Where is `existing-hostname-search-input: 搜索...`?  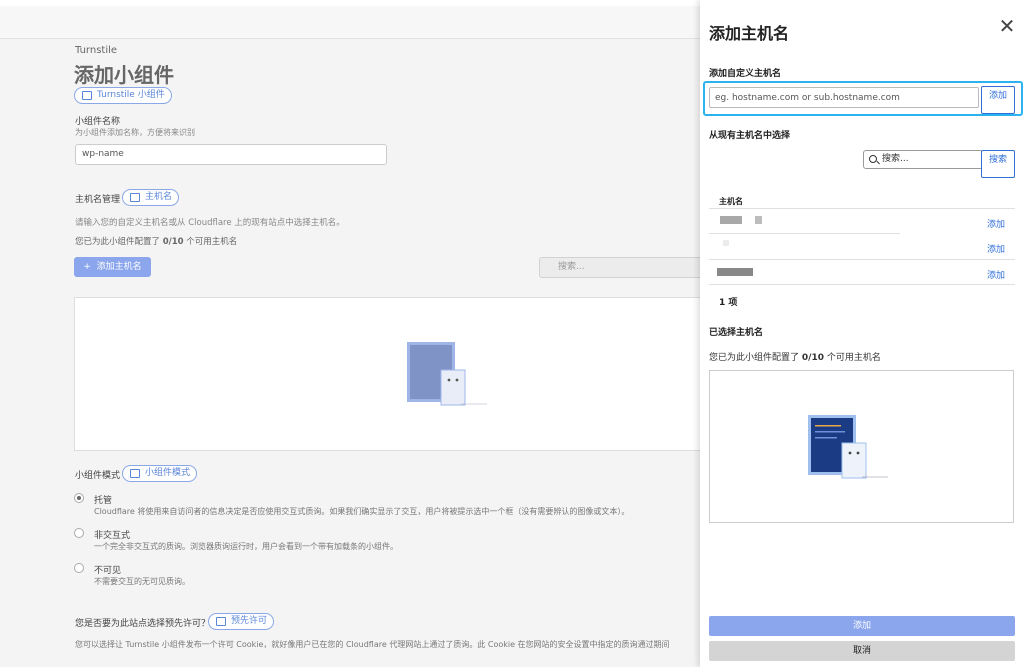
existing-hostname-search-input: 搜索... is located at coordinates (923, 159).